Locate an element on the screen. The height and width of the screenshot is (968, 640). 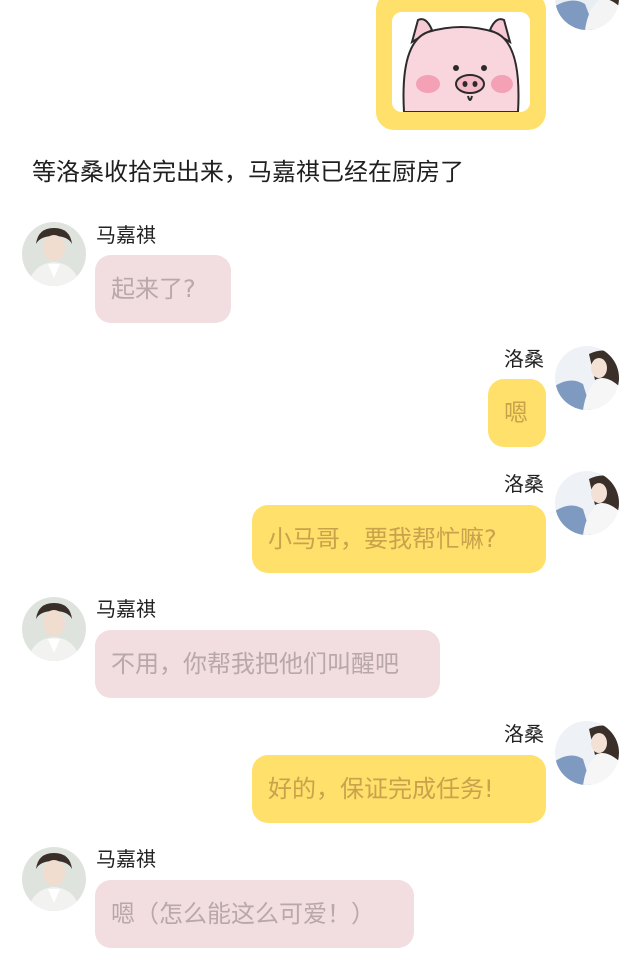
message-bubble: 嗯（怎么能这么可爱！） is located at coordinates (254, 914).